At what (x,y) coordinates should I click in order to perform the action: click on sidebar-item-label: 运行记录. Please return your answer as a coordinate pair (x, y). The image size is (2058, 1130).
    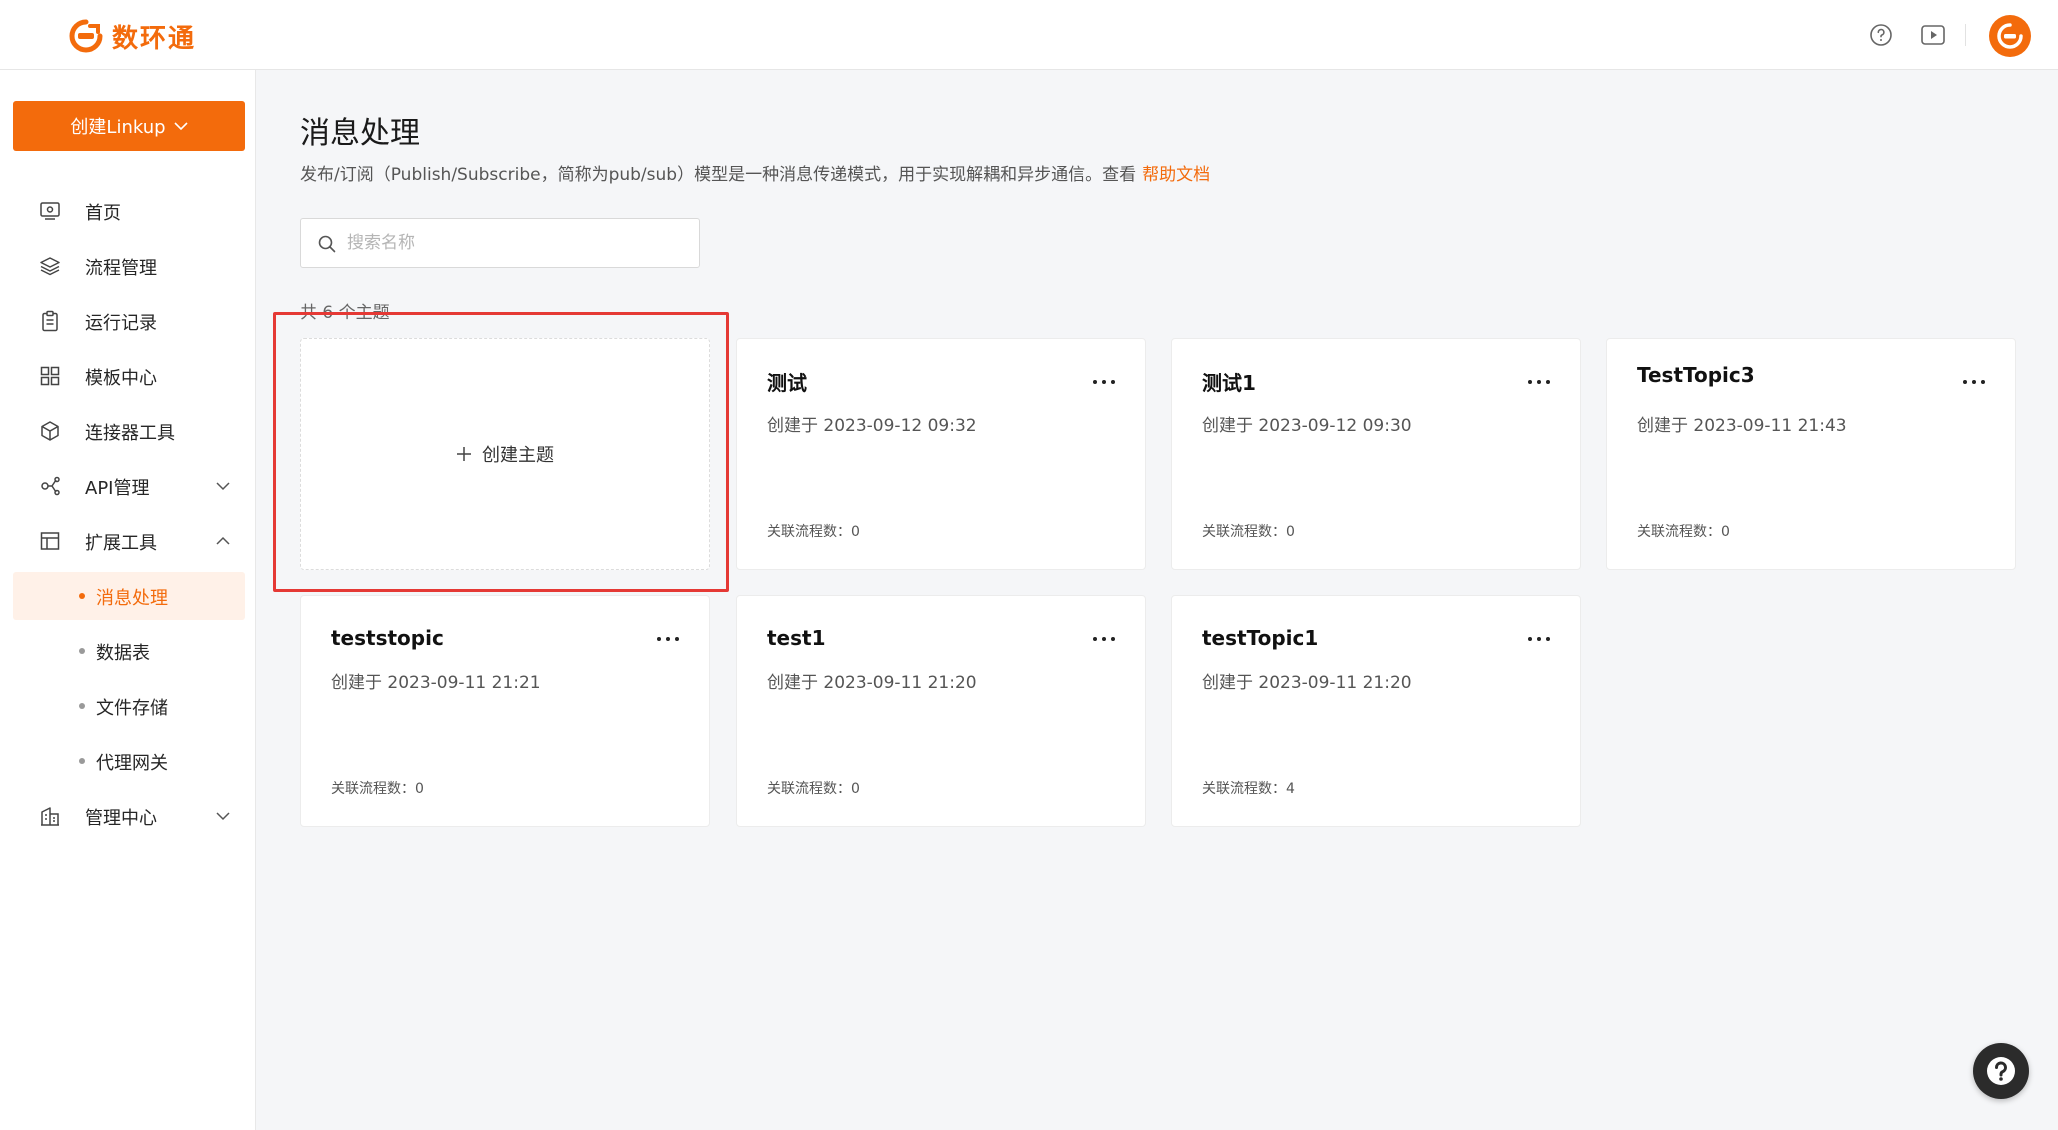
    Looking at the image, I should click on (121, 323).